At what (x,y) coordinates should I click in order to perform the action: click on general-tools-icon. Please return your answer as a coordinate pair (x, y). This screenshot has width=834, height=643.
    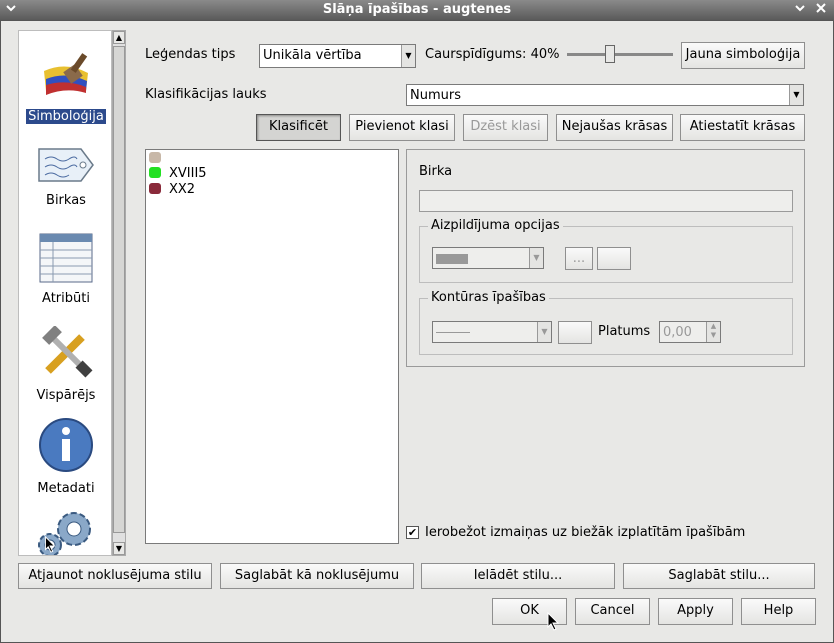
    Looking at the image, I should click on (67, 351).